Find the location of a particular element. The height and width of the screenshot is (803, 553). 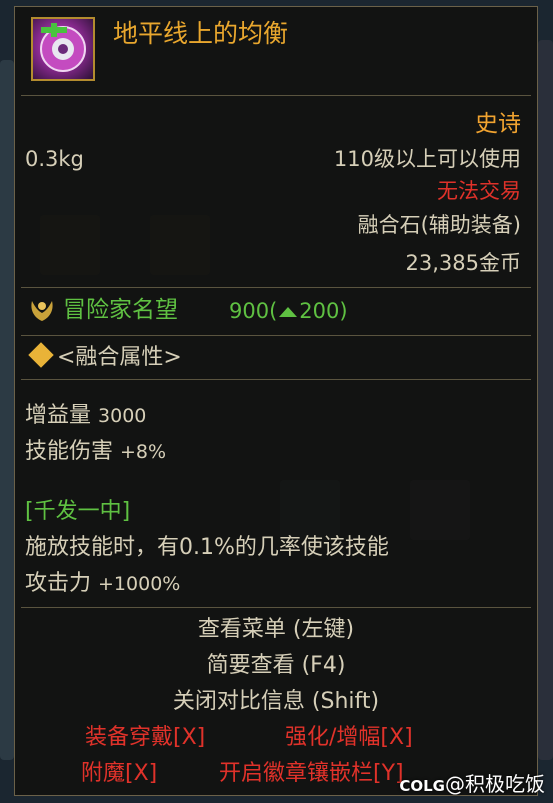

stat-label: 技能伤害 is located at coordinates (69, 451).